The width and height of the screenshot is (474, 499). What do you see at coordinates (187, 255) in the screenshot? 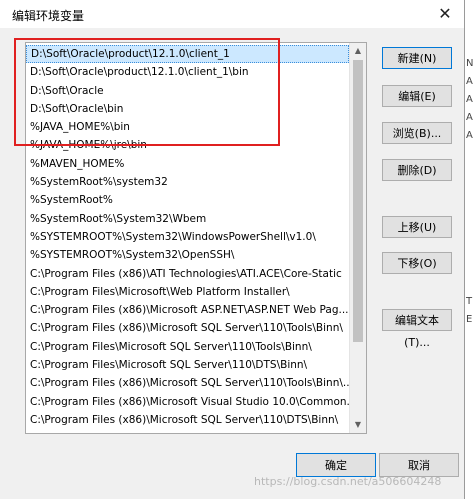
I see `path-list-item: %SYSTEMROOT%\System32\OpenSSH\` at bounding box center [187, 255].